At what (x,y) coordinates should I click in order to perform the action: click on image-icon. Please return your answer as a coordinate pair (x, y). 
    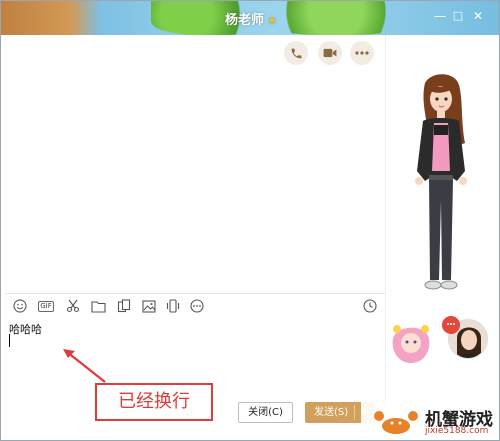
    Looking at the image, I should click on (149, 306).